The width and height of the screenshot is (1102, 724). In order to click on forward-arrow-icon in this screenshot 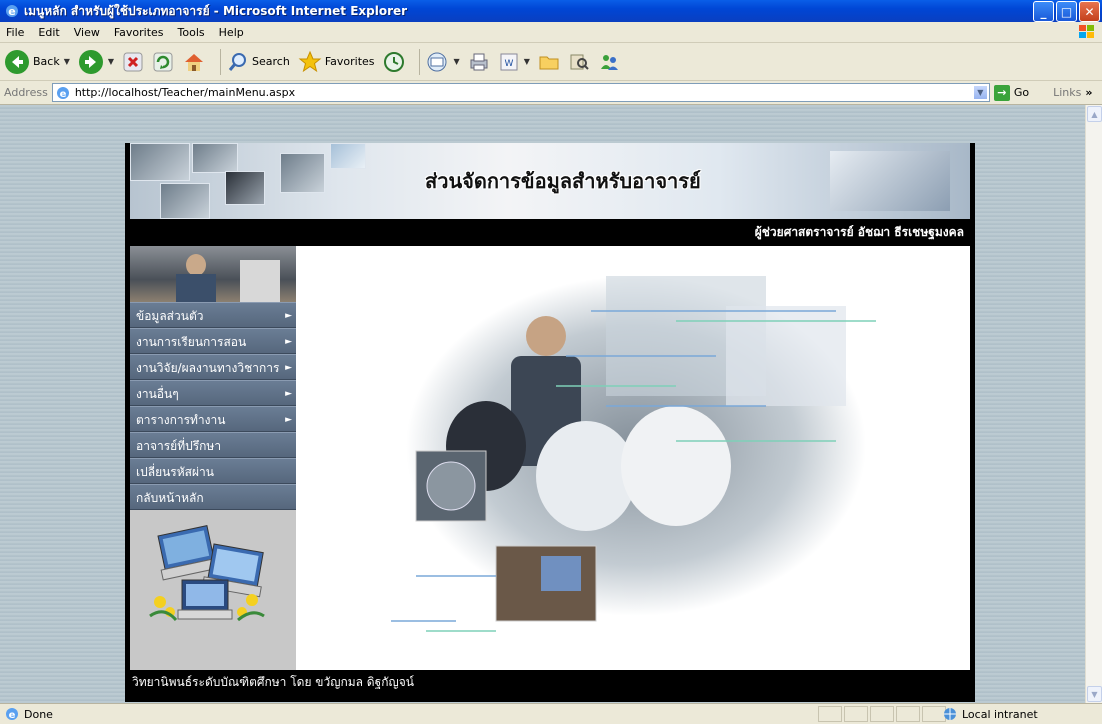, I will do `click(90, 61)`.